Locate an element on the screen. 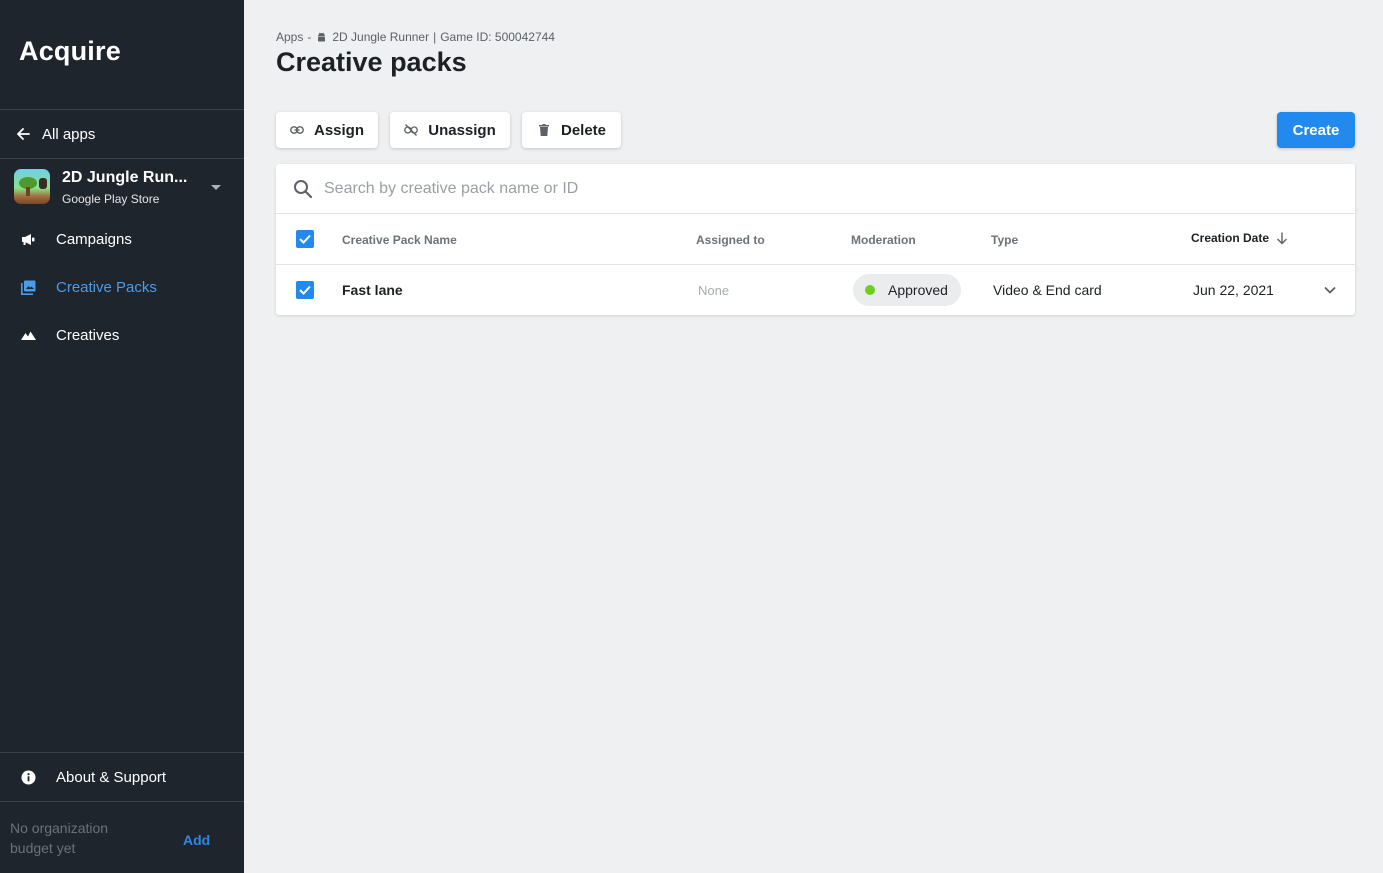 The height and width of the screenshot is (873, 1383). breadcrumb-apps-link: Apps is located at coordinates (289, 37).